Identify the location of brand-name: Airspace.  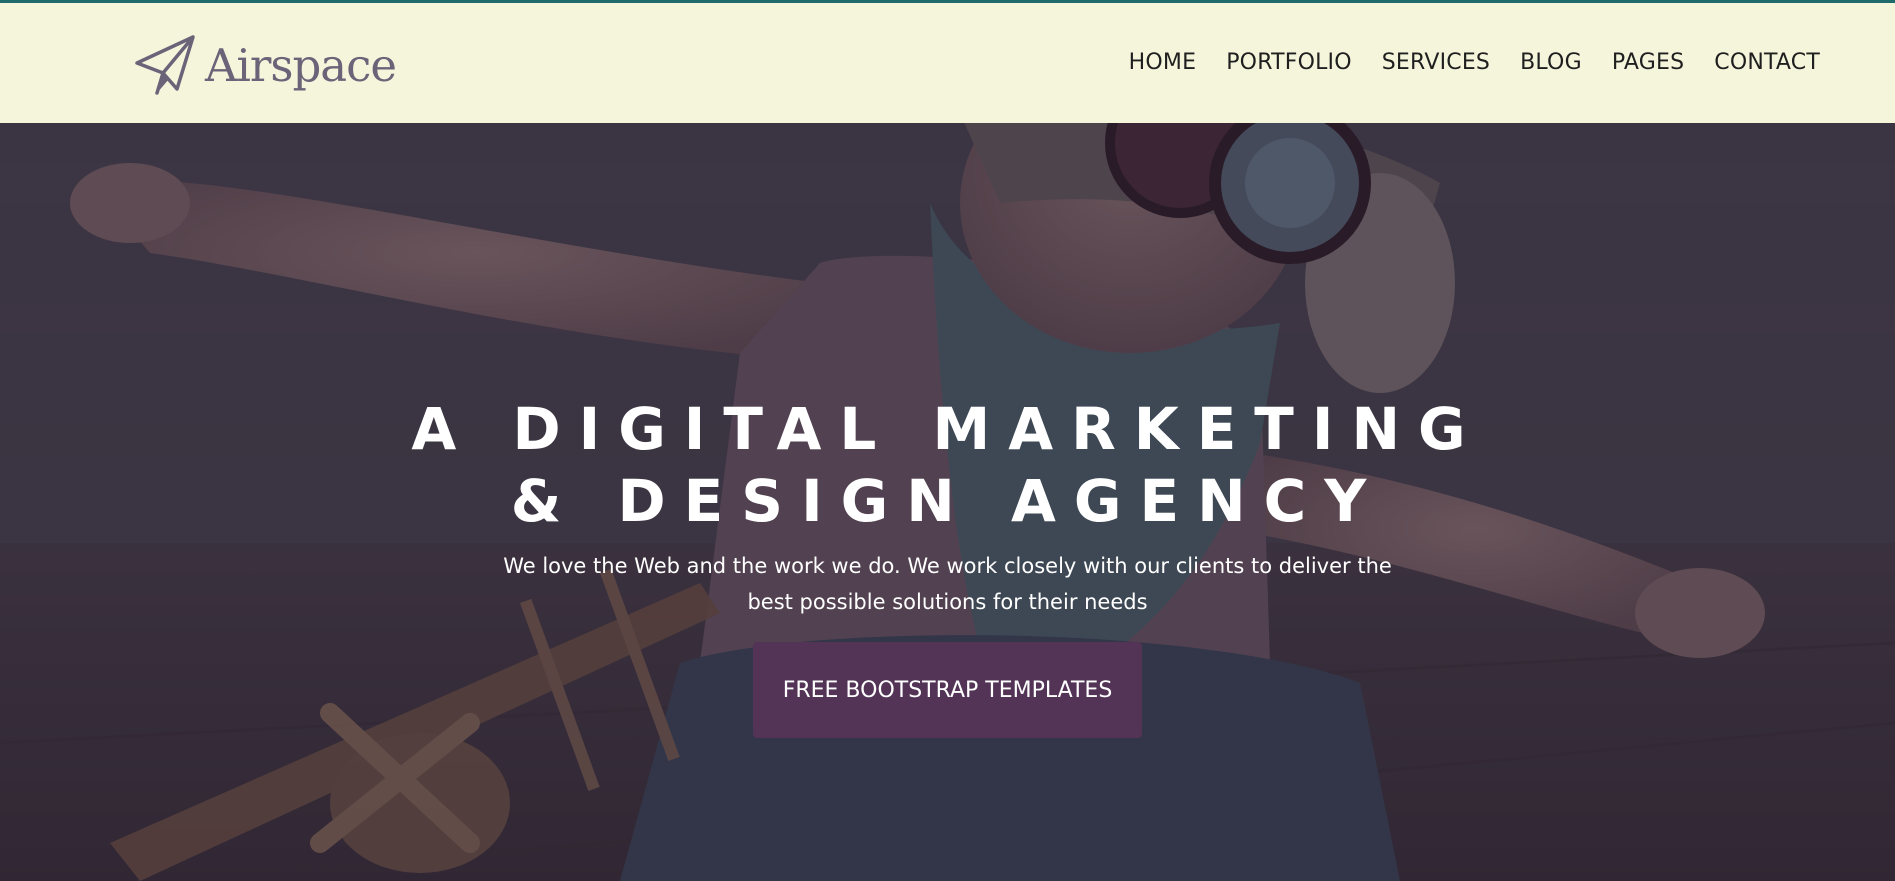
(301, 65).